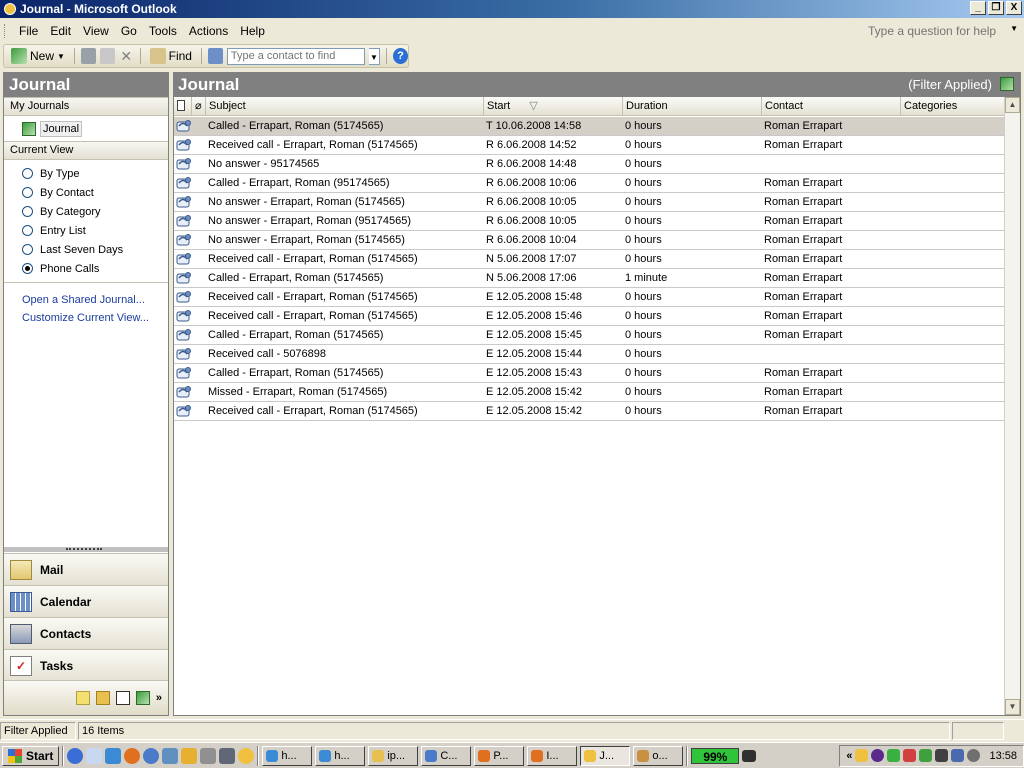 This screenshot has width=1024, height=768. Describe the element at coordinates (170, 755) in the screenshot. I see `calculator-icon` at that location.